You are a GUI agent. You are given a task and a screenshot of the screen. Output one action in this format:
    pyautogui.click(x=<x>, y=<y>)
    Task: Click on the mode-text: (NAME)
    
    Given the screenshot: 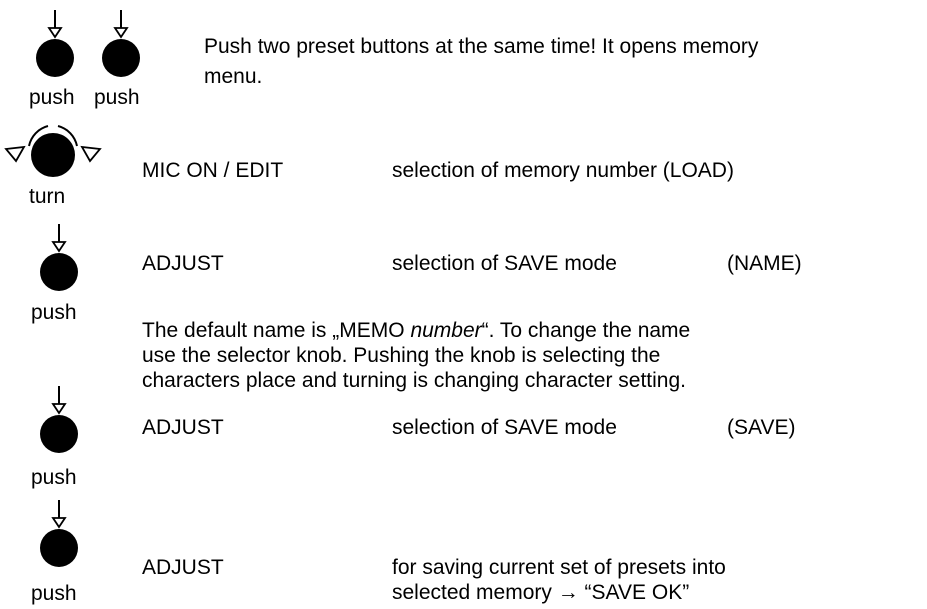 What is the action you would take?
    pyautogui.click(x=764, y=263)
    